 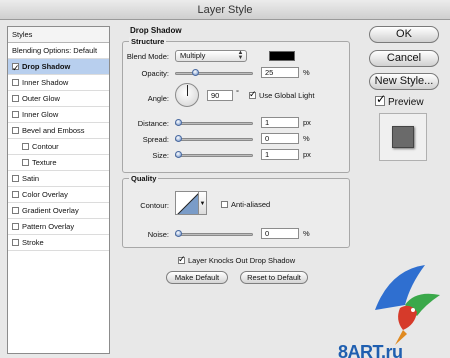 I want to click on distance-input: 1, so click(x=280, y=122).